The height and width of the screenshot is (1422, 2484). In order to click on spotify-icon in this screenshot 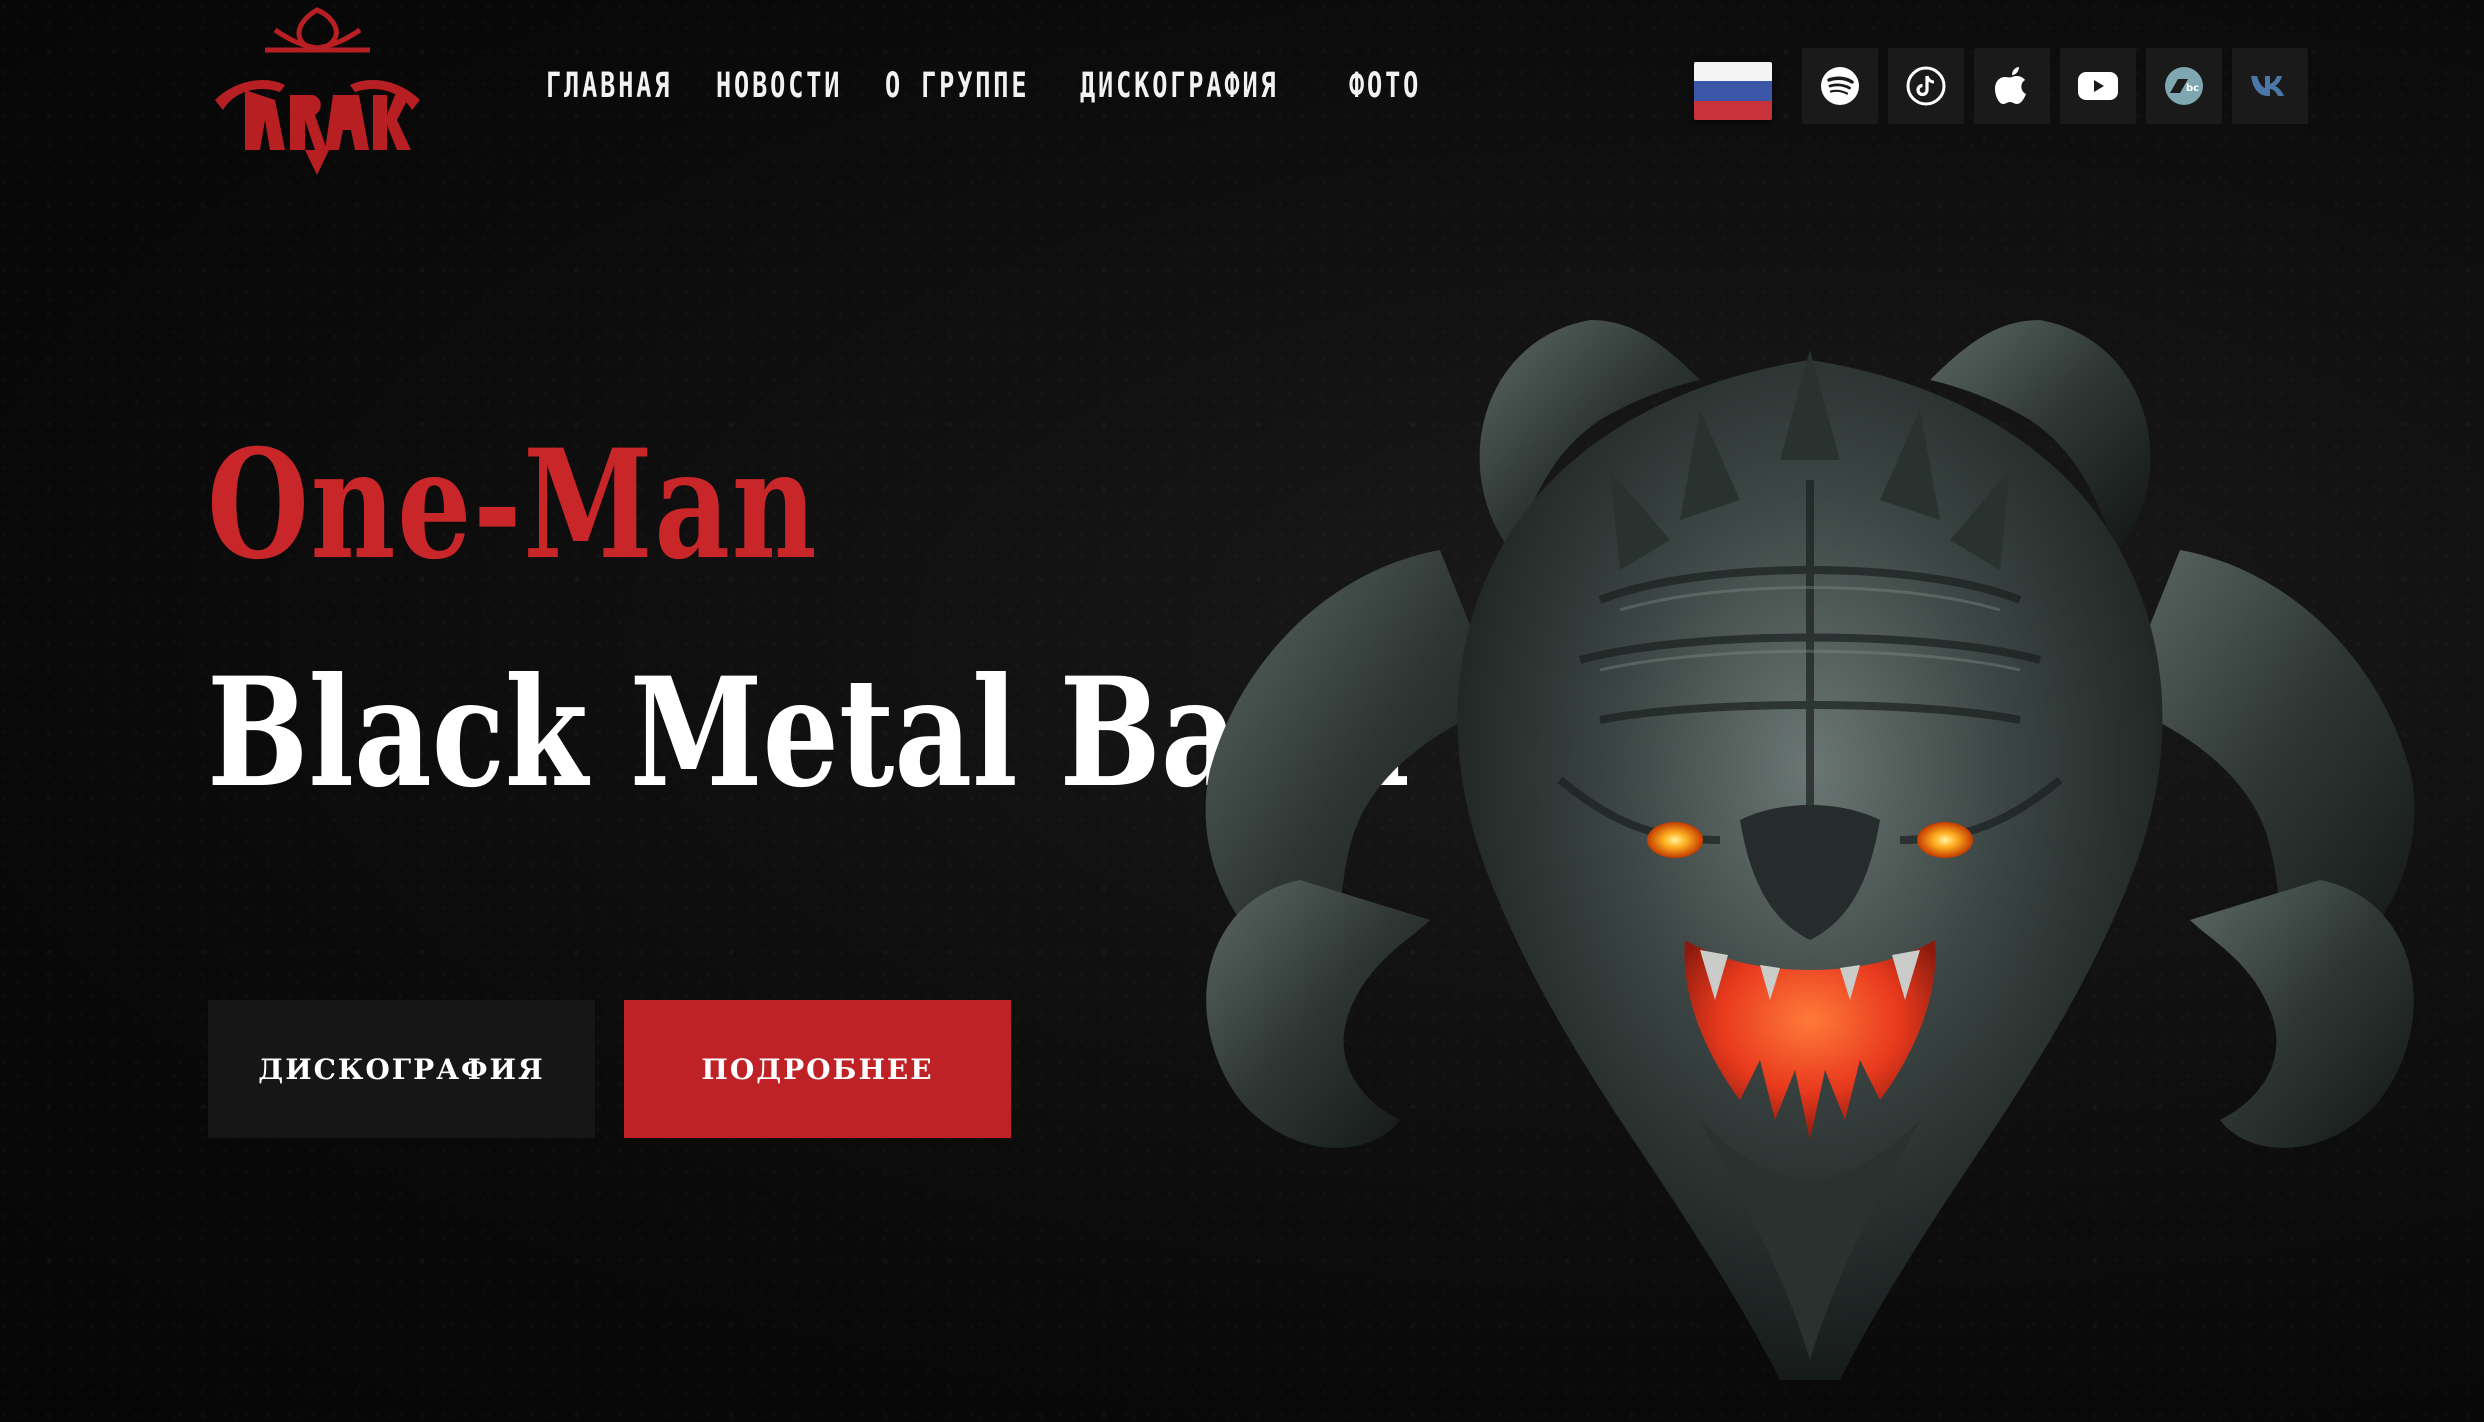, I will do `click(1840, 86)`.